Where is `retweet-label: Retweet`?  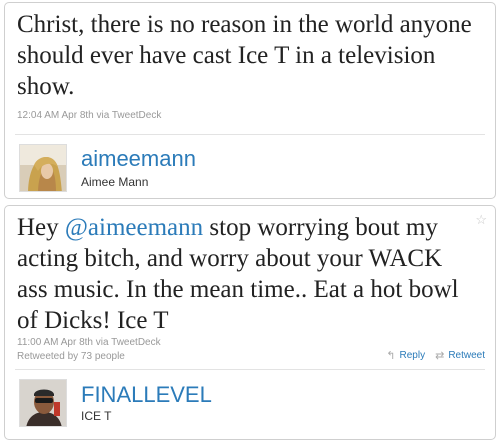
retweet-label: Retweet is located at coordinates (466, 355).